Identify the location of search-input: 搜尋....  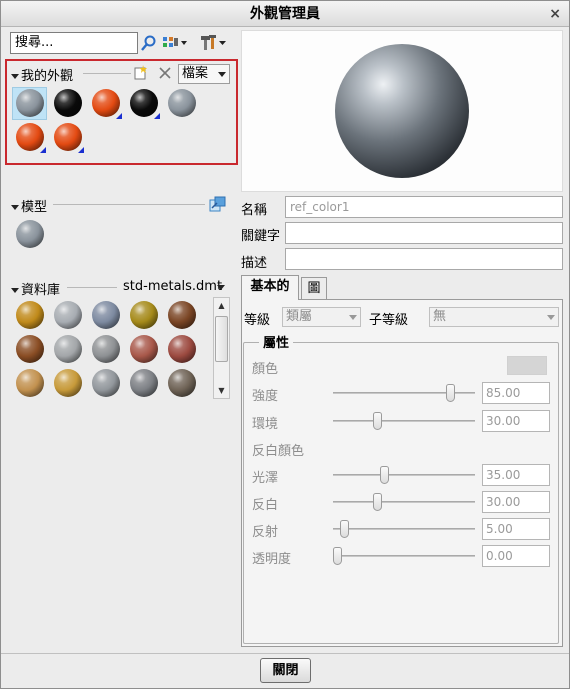
(74, 43).